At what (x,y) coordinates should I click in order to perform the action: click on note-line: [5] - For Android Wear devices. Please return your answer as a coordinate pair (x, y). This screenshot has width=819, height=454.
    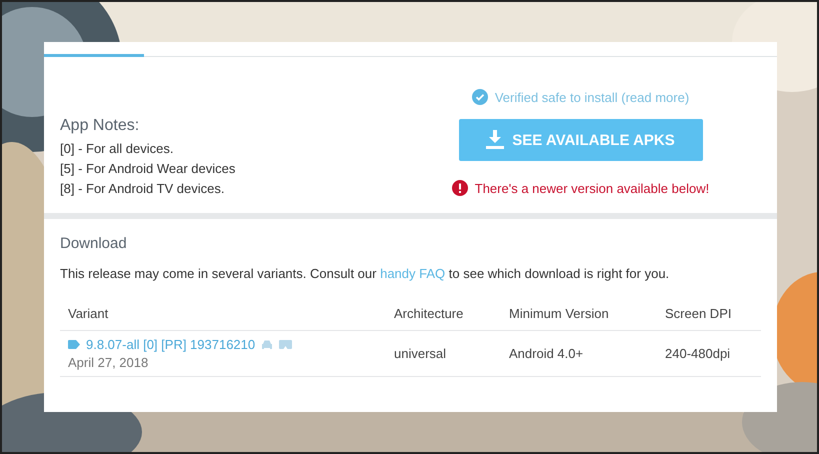
    Looking at the image, I should click on (148, 169).